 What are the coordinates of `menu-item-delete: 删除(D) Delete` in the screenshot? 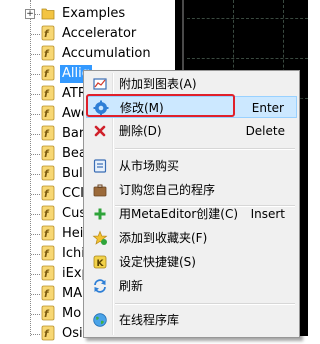 It's located at (191, 131).